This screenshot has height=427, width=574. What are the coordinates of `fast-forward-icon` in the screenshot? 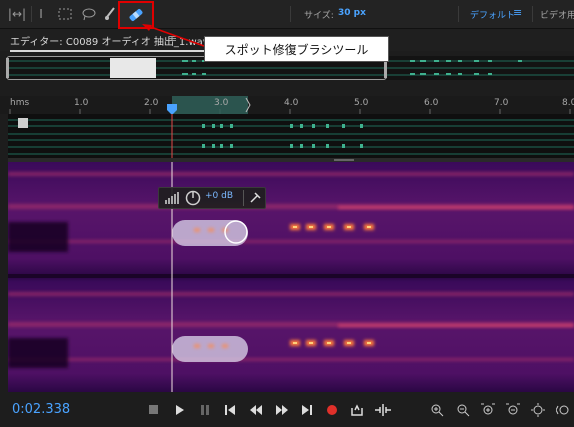 It's located at (282, 410).